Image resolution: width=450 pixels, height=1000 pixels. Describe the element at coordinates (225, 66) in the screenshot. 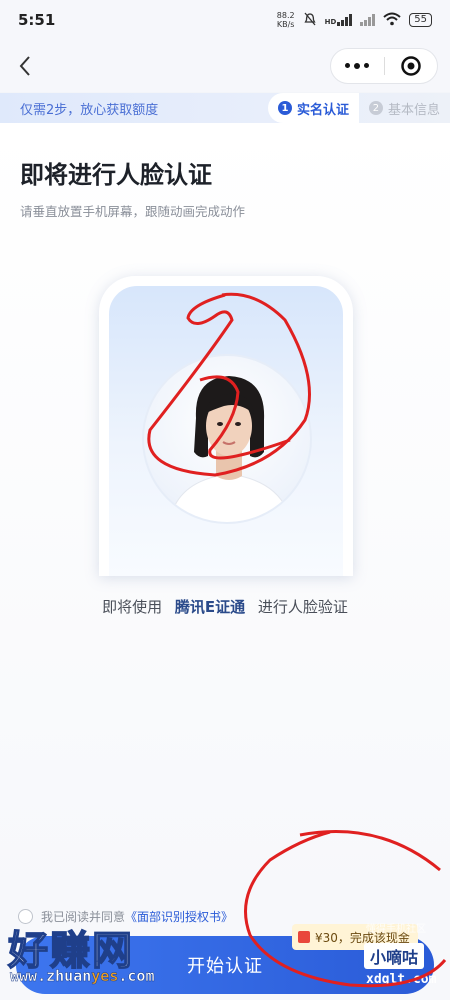

I see `nav-bar` at that location.